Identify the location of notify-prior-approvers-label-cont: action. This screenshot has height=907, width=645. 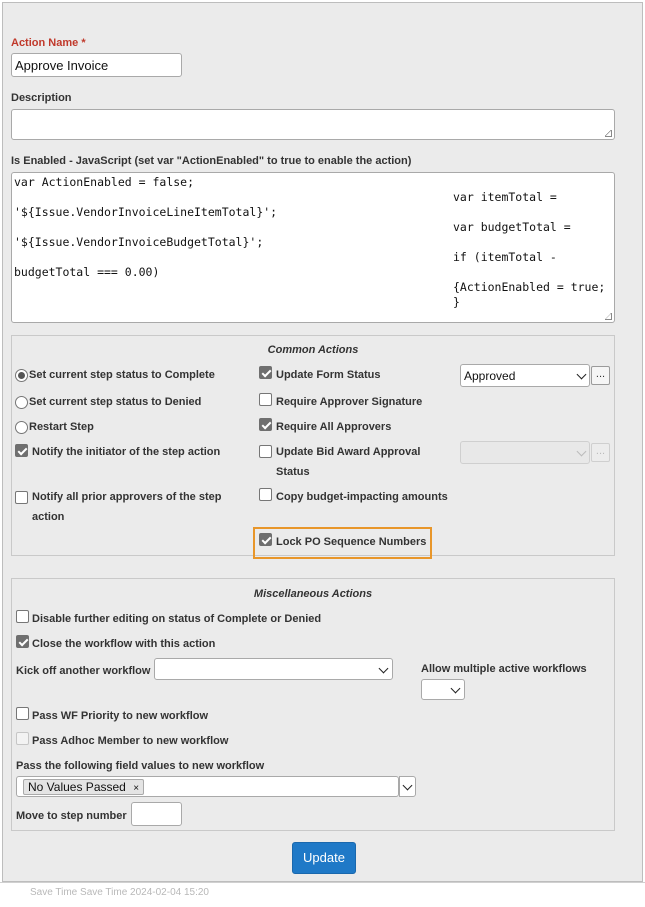
(48, 517).